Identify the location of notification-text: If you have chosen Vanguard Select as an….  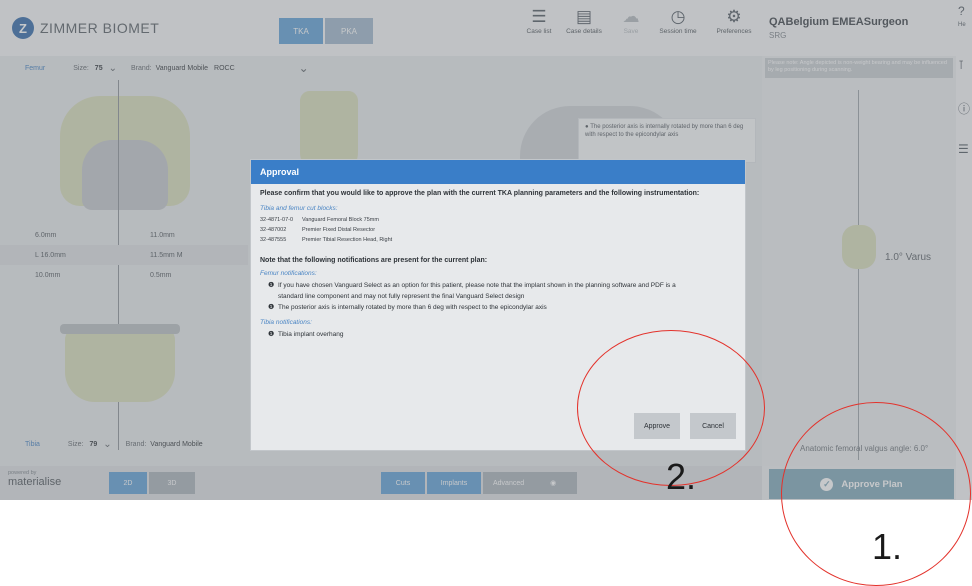
(477, 291).